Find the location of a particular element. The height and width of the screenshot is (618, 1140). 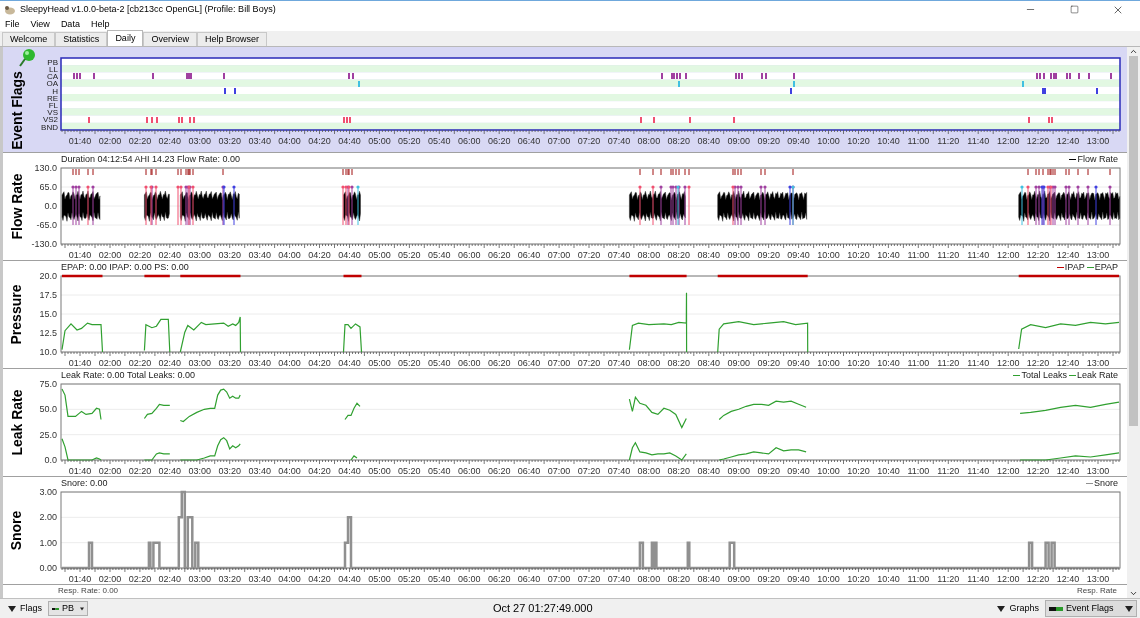

scroll-down-icon is located at coordinates (1133, 593).